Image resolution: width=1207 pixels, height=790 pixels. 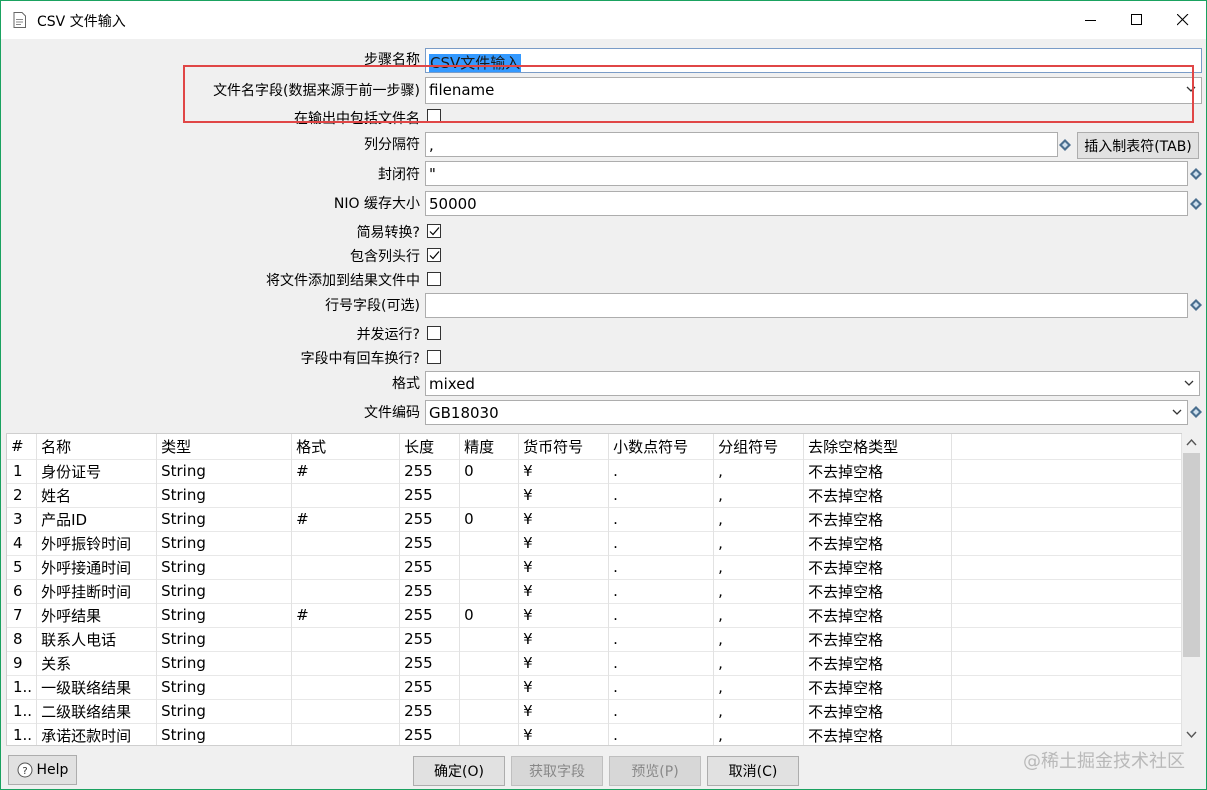 I want to click on table-cell: 5, so click(x=22, y=566).